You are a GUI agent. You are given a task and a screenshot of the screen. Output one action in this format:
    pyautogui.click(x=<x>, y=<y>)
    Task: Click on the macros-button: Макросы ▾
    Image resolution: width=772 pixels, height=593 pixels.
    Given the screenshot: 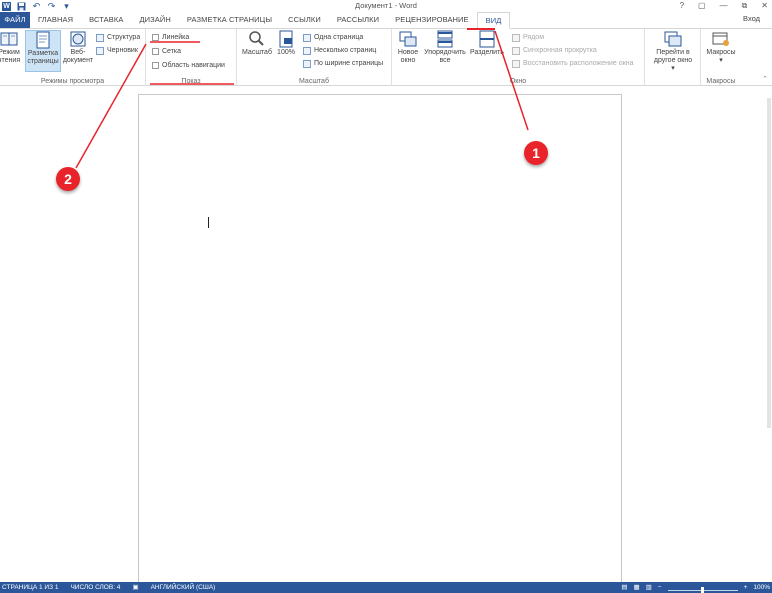 What is the action you would take?
    pyautogui.click(x=721, y=47)
    